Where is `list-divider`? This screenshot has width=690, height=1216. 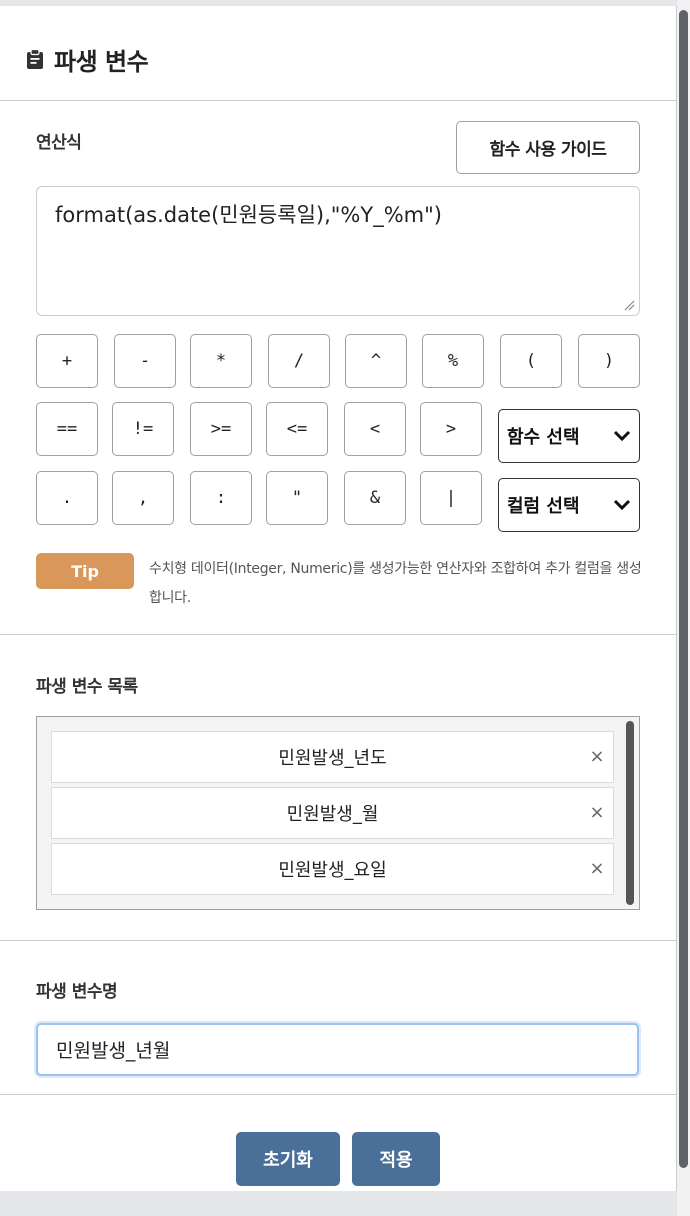 list-divider is located at coordinates (338, 940).